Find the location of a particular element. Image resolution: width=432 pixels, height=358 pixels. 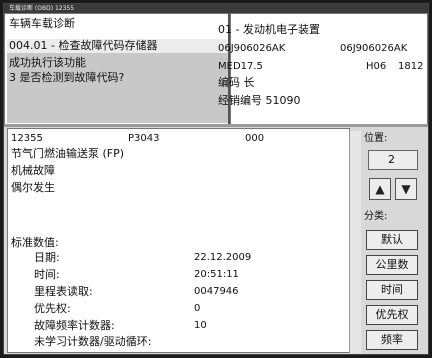

fault-pcode: P3043 is located at coordinates (144, 138).